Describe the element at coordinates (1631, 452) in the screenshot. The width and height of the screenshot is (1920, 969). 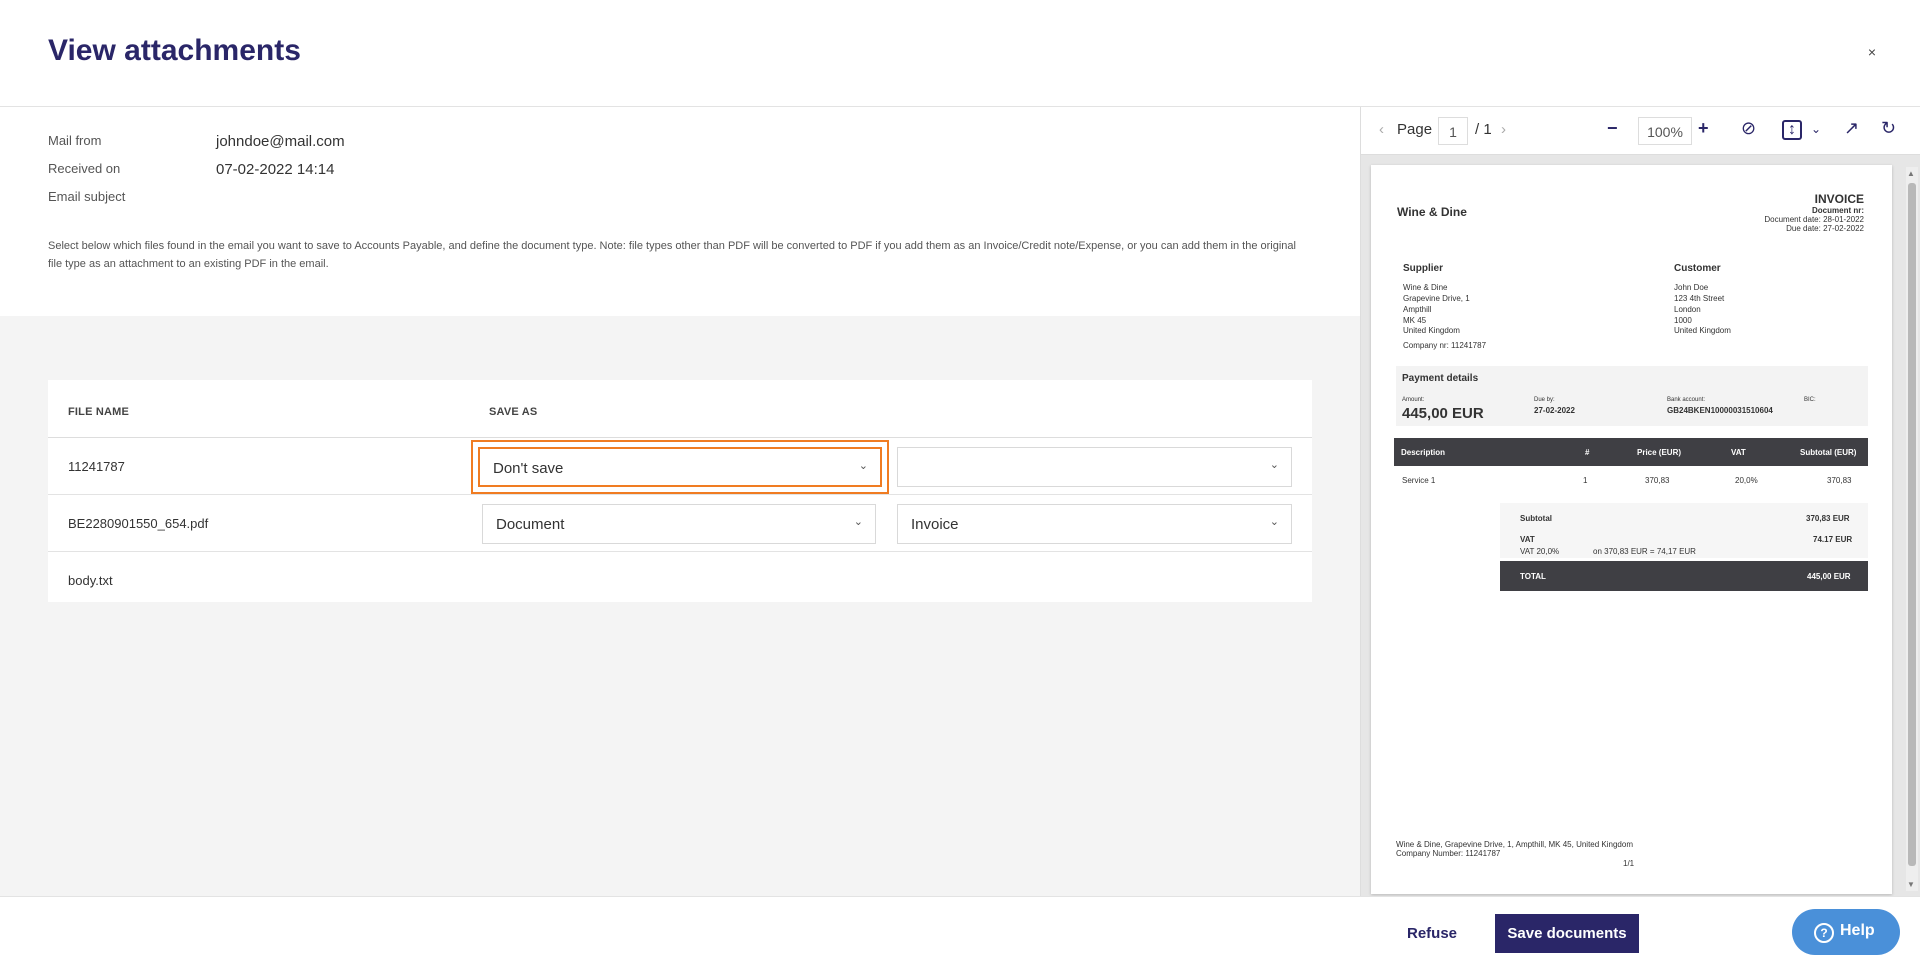
I see `line-items-header` at that location.